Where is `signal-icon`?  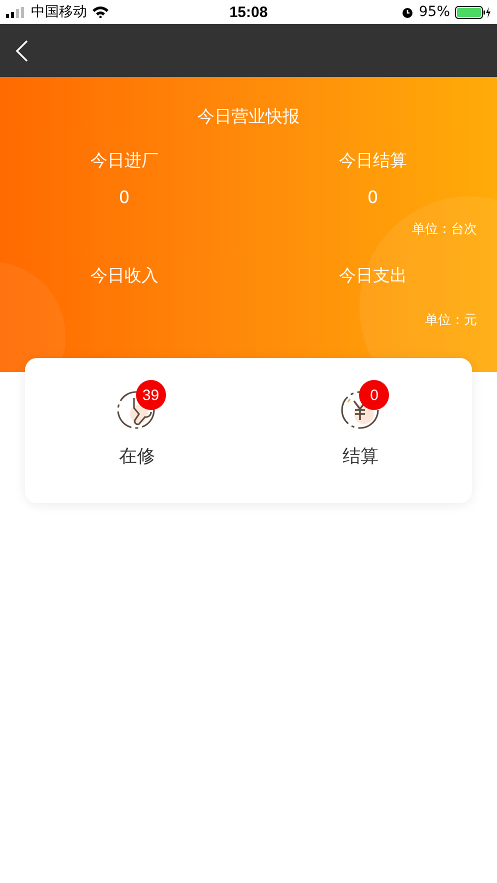
signal-icon is located at coordinates (16, 12).